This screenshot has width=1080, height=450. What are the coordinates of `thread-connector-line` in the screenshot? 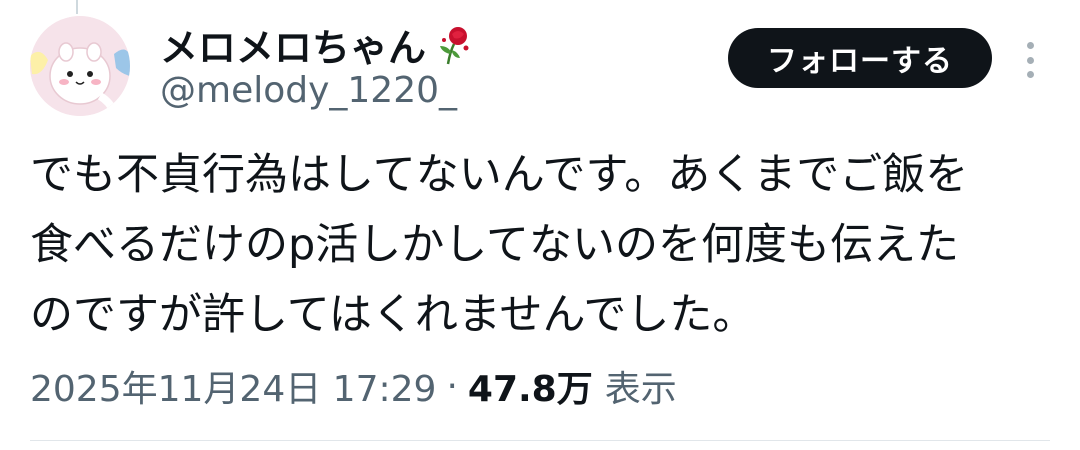 It's located at (77, 7).